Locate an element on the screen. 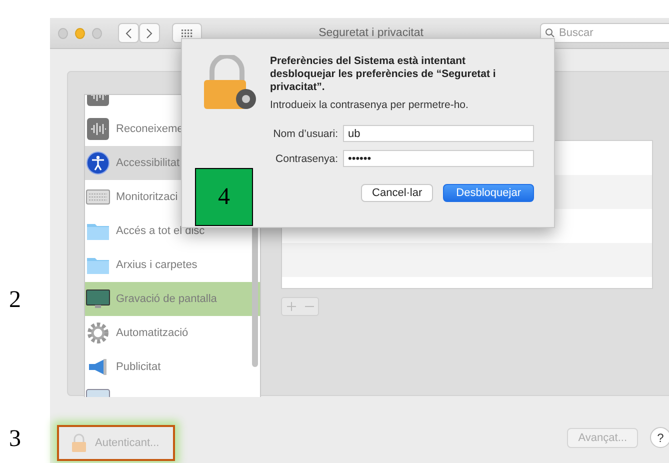 The width and height of the screenshot is (669, 463). forward-button is located at coordinates (149, 33).